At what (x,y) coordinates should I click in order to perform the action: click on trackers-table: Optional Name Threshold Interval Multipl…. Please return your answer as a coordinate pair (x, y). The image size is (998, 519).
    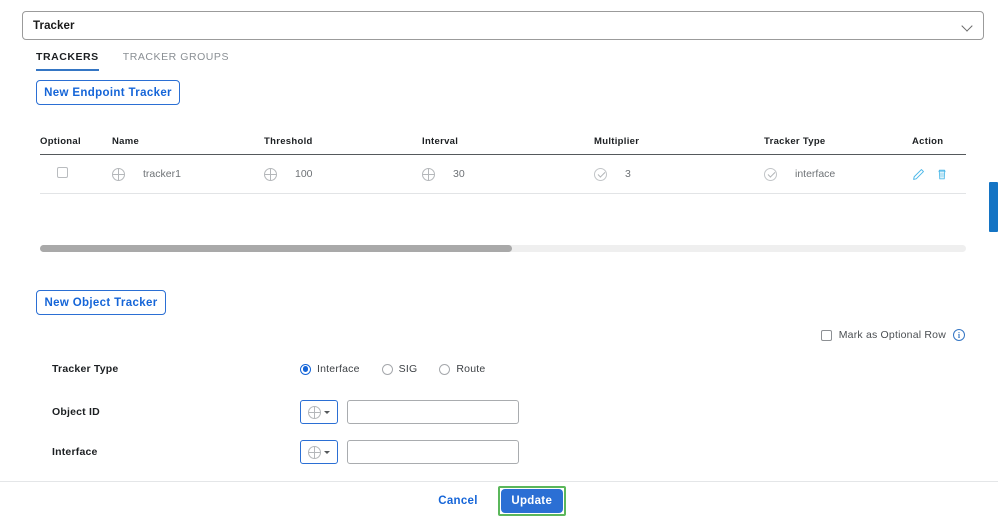
    Looking at the image, I should click on (503, 165).